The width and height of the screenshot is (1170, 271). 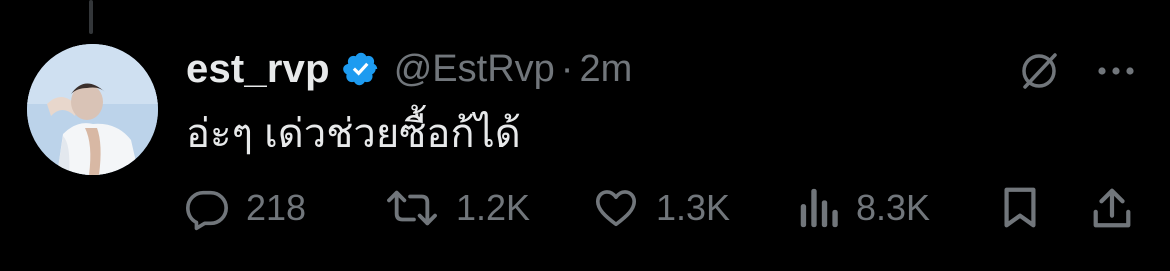 What do you see at coordinates (361, 69) in the screenshot?
I see `verified-badge-icon` at bounding box center [361, 69].